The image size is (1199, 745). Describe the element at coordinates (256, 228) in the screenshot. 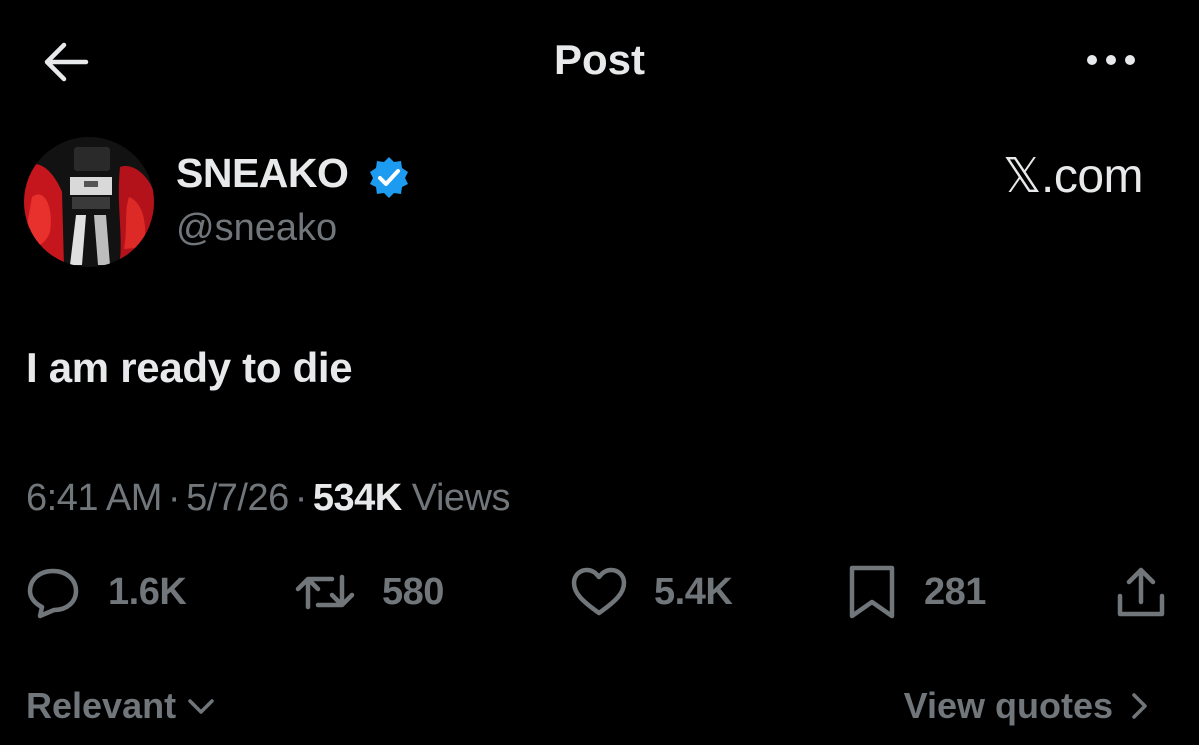

I see `author-handle: @sneako` at that location.